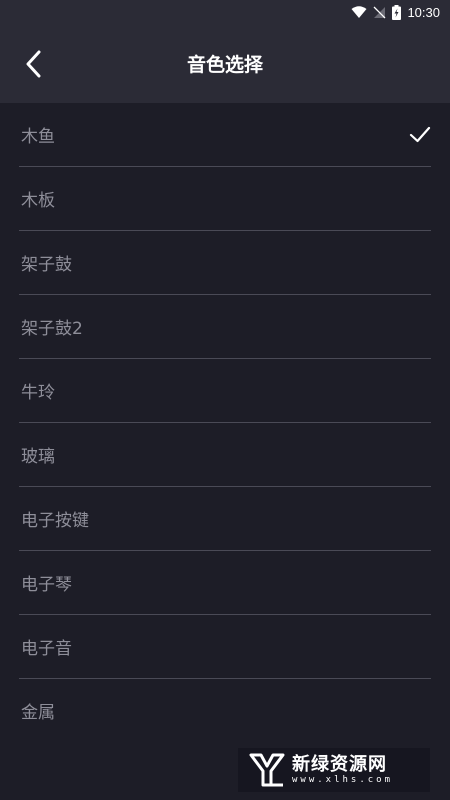 This screenshot has width=450, height=800. I want to click on header-bar: 音色选择, so click(225, 63).